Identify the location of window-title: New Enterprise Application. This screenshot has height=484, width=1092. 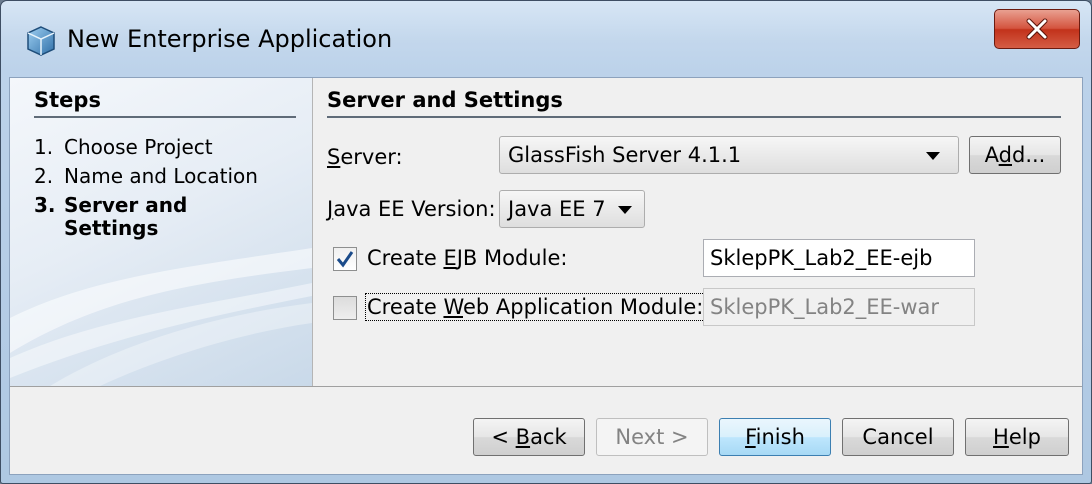
(230, 39).